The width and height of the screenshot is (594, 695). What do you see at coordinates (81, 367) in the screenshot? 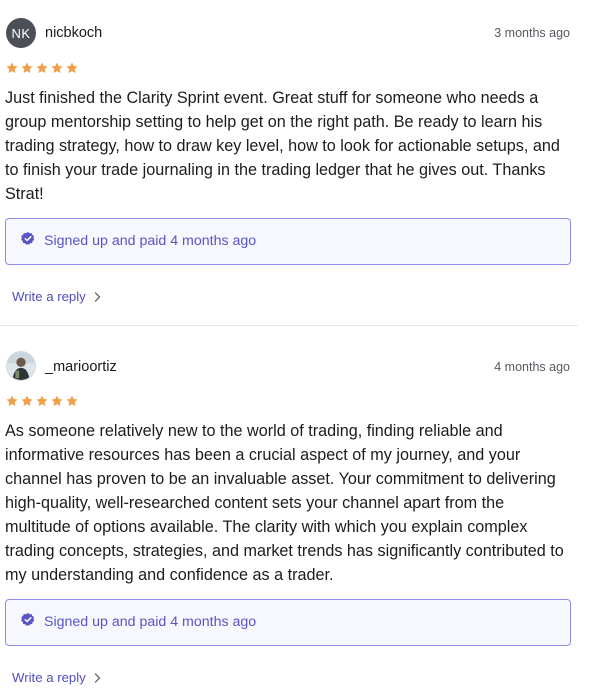
I see `username: _marioortiz` at bounding box center [81, 367].